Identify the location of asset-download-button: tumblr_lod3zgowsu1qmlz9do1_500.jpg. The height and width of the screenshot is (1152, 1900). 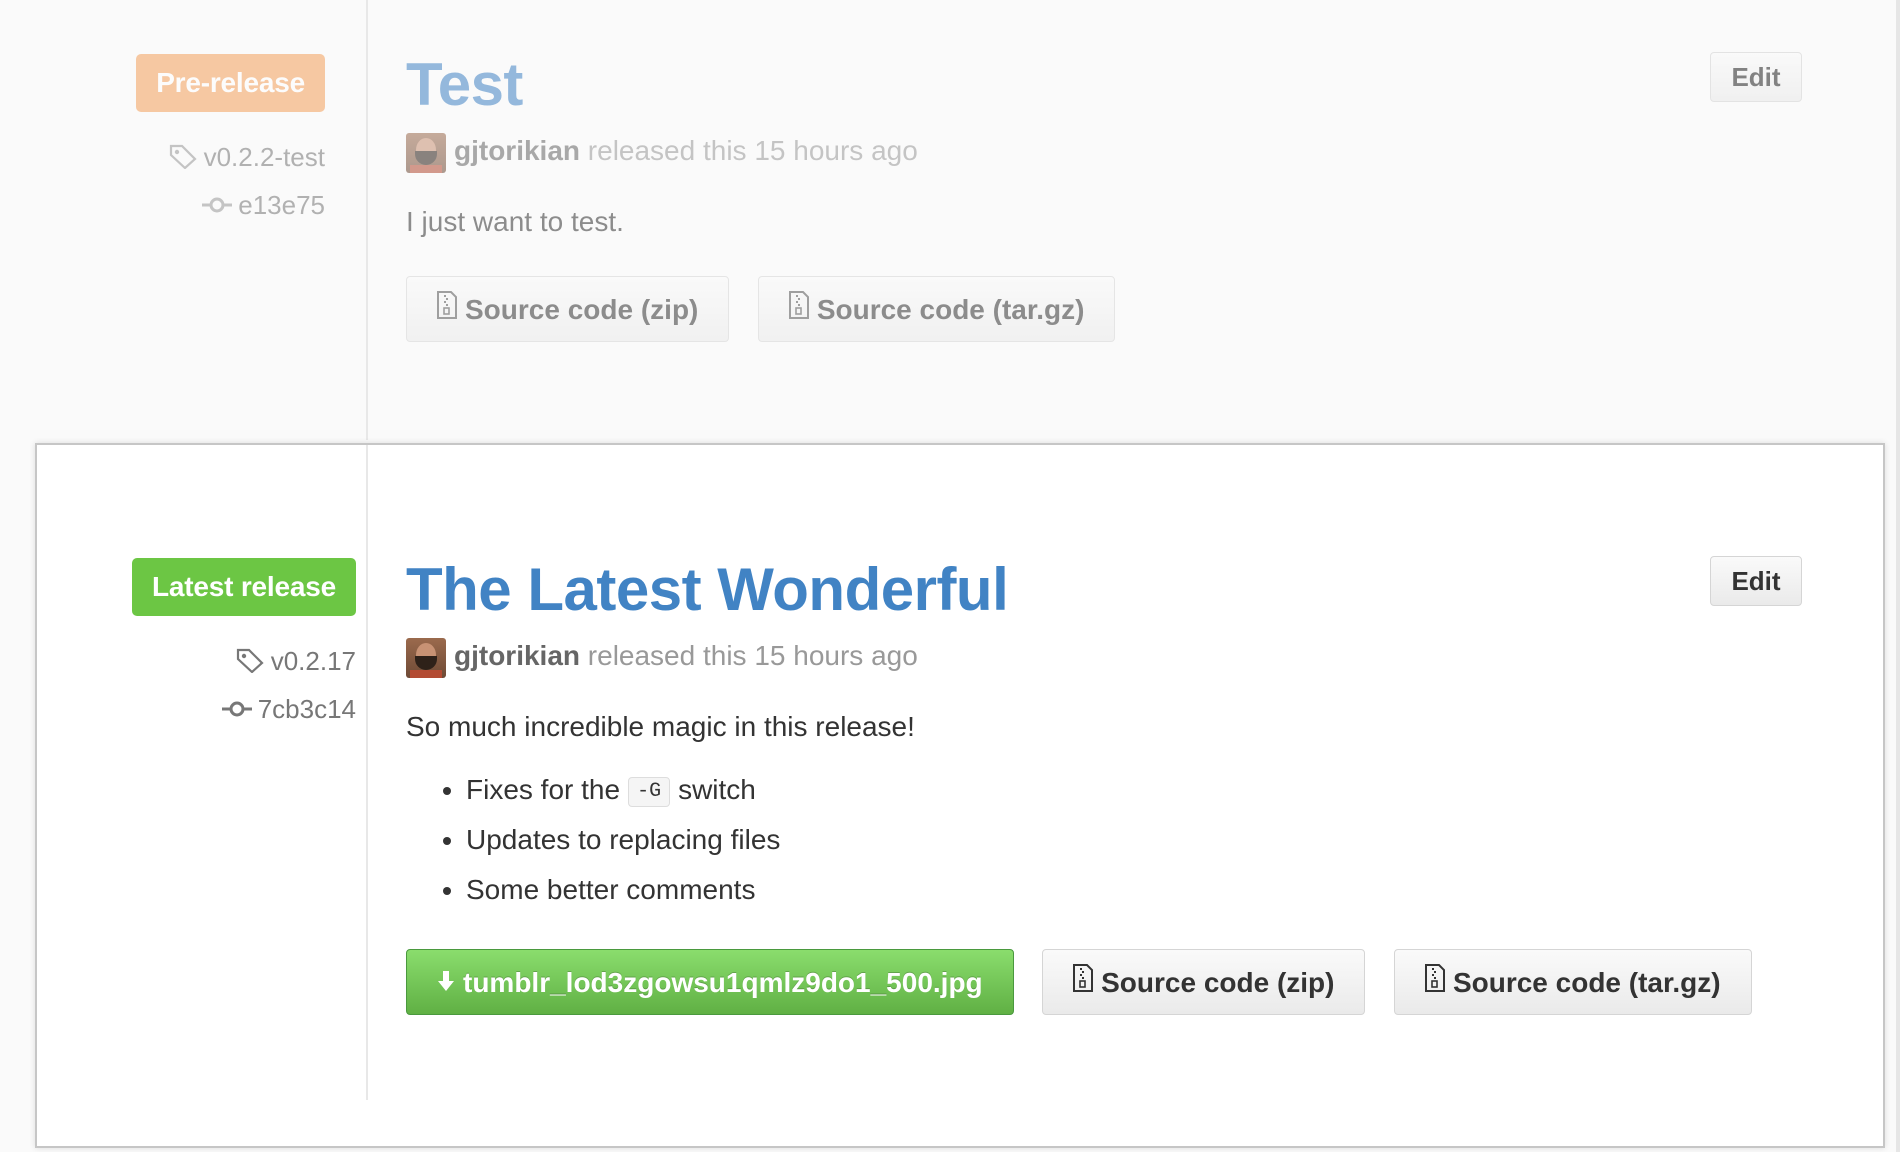
(710, 982).